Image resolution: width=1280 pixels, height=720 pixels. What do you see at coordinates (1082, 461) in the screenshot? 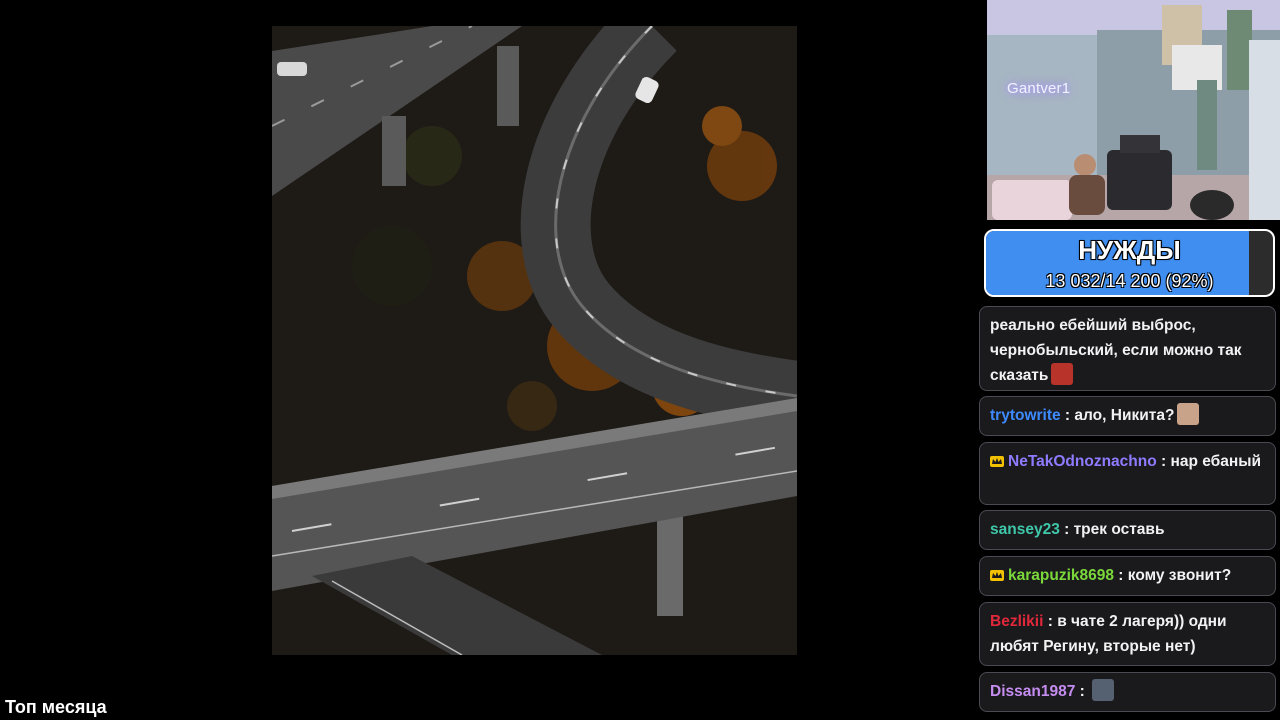
I see `chat-username: NeTakOdnoznachno` at bounding box center [1082, 461].